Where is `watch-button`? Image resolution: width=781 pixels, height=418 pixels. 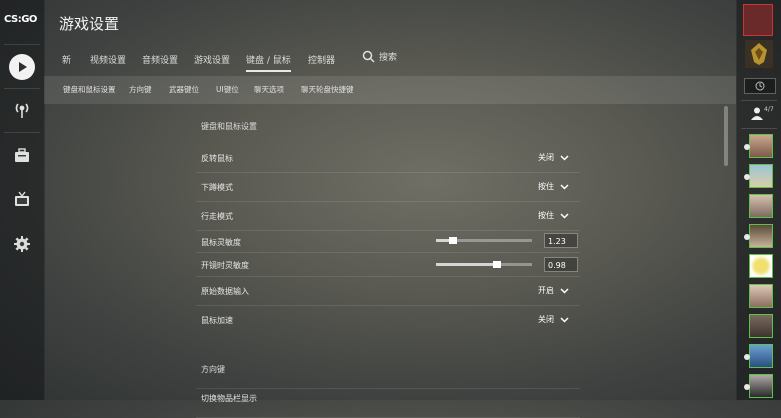
watch-button is located at coordinates (22, 200).